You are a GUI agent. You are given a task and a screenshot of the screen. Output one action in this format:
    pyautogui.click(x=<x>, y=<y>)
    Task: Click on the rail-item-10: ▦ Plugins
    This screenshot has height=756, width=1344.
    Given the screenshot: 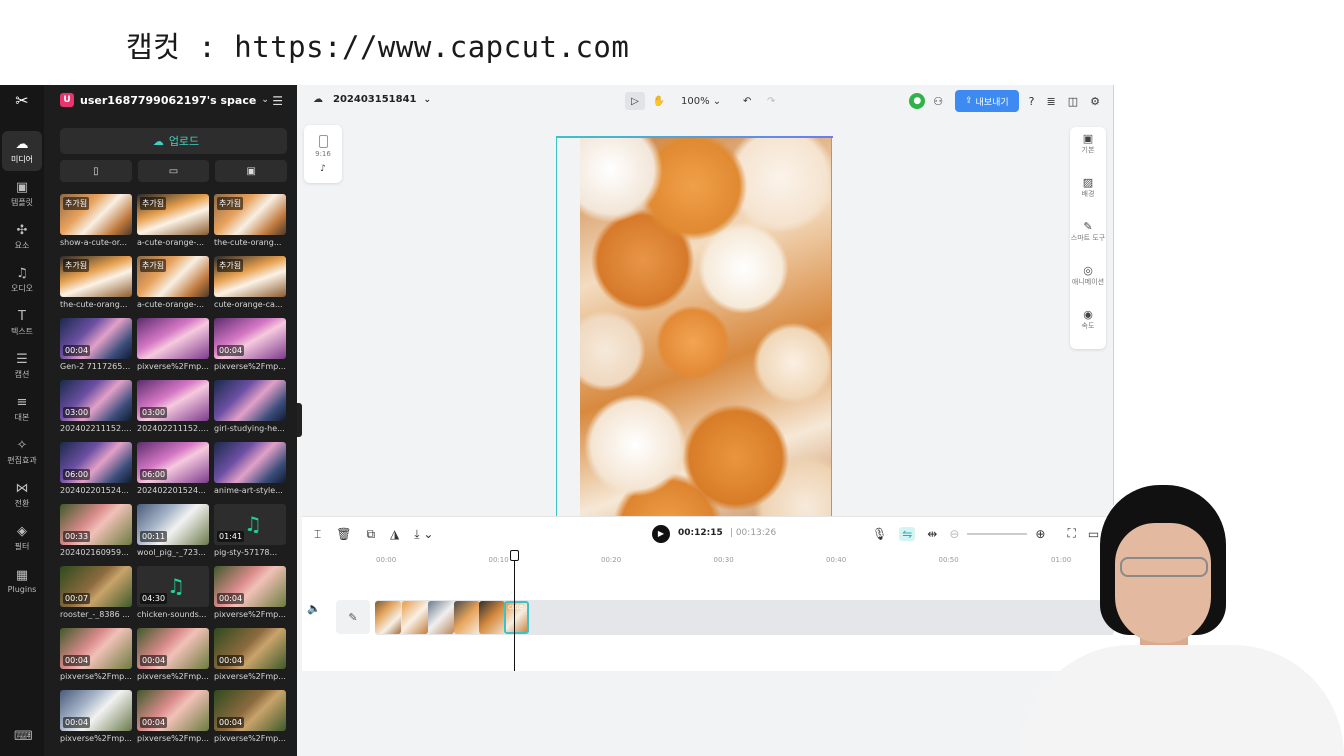 What is the action you would take?
    pyautogui.click(x=22, y=581)
    